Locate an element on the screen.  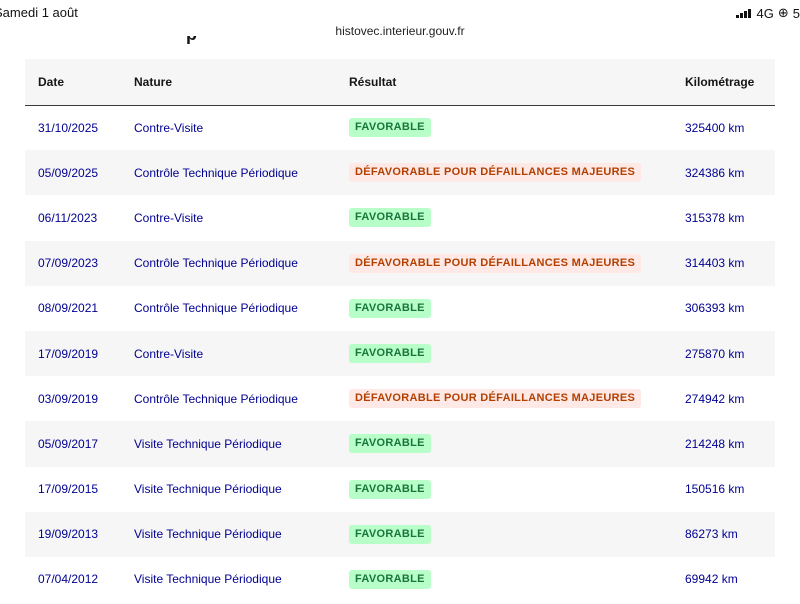
section-heading: p is located at coordinates (191, 40).